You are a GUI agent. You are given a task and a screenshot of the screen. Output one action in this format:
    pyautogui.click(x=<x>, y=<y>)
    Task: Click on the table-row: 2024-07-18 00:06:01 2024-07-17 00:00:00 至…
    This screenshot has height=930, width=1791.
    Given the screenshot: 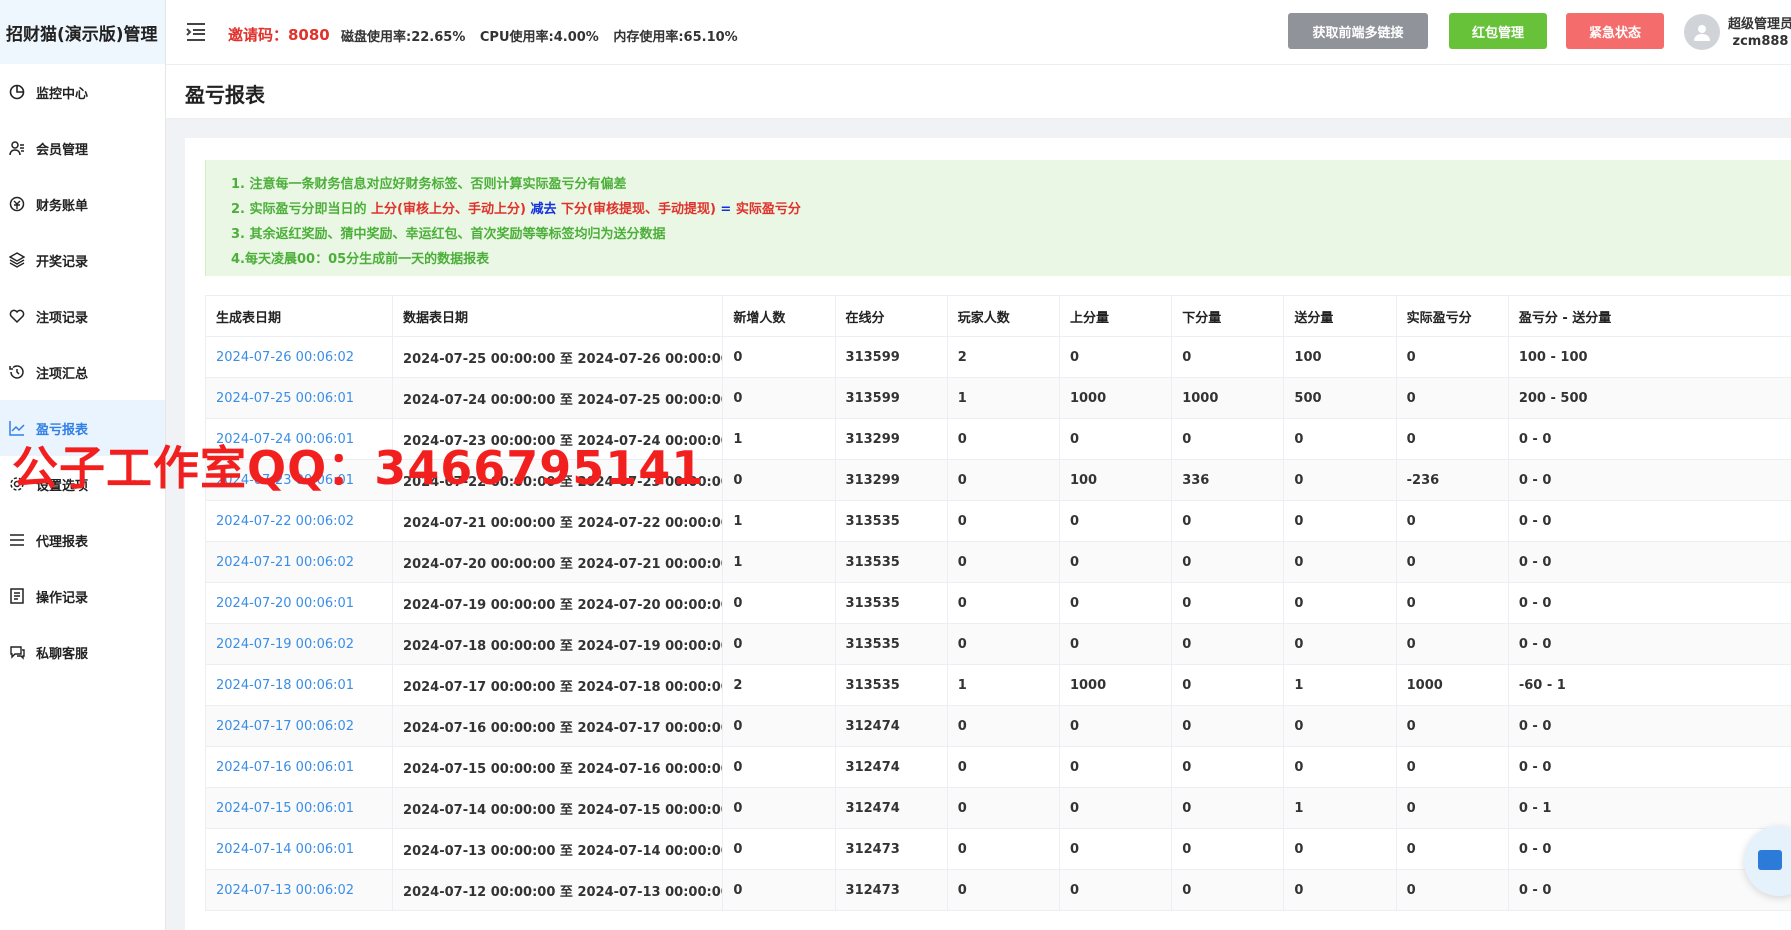 What is the action you would take?
    pyautogui.click(x=997, y=685)
    